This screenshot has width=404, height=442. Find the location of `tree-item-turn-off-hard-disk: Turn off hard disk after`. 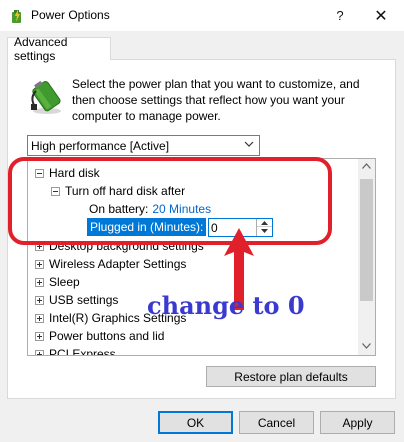

tree-item-turn-off-hard-disk: Turn off hard disk after is located at coordinates (118, 191).